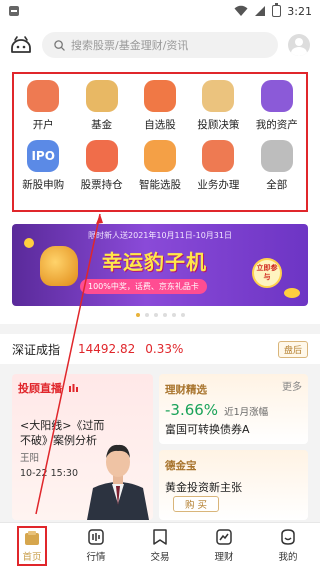 The height and width of the screenshot is (568, 320). Describe the element at coordinates (207, 429) in the screenshot. I see `fund-name: 富国可转换债券A` at that location.